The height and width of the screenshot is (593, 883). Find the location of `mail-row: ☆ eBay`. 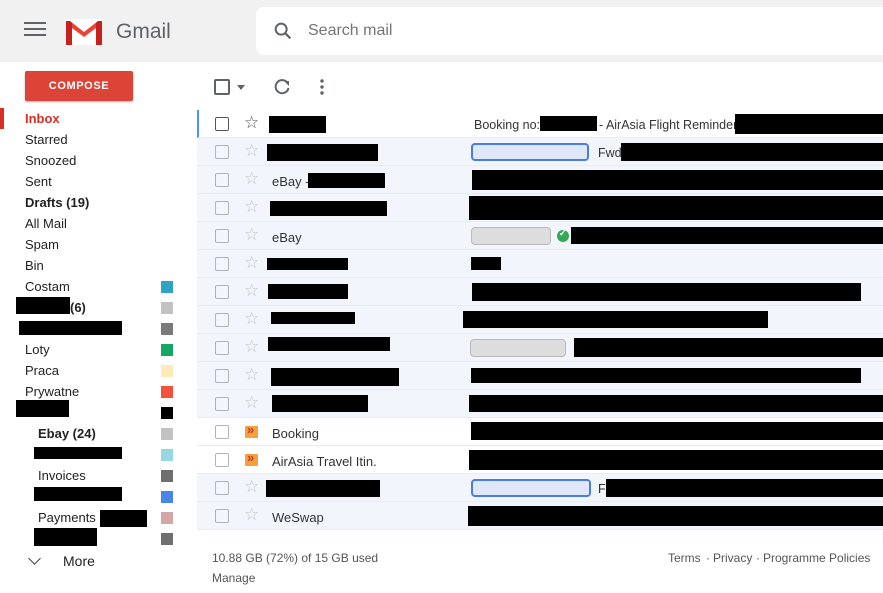

mail-row: ☆ eBay is located at coordinates (540, 236).